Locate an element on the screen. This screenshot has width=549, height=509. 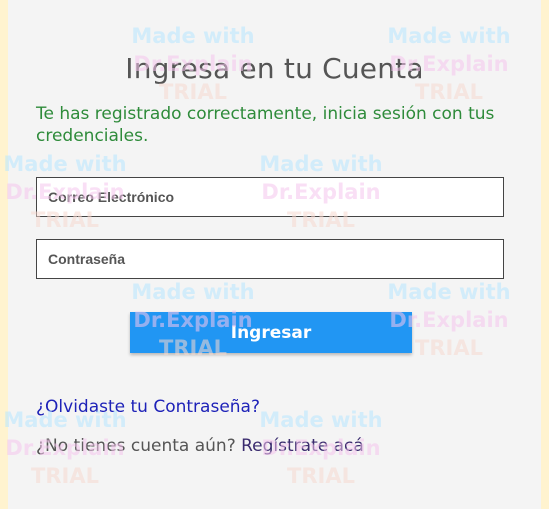
email-field is located at coordinates (270, 197).